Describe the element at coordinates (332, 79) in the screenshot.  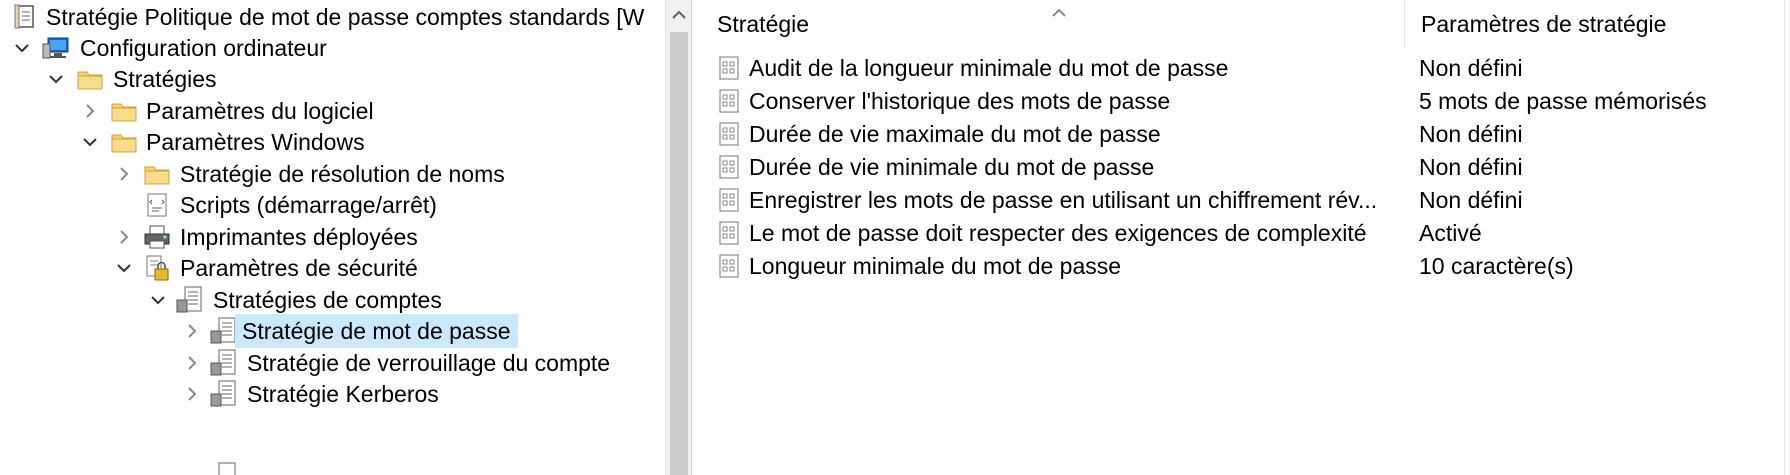
I see `tree-item-strategies: Stratégies` at that location.